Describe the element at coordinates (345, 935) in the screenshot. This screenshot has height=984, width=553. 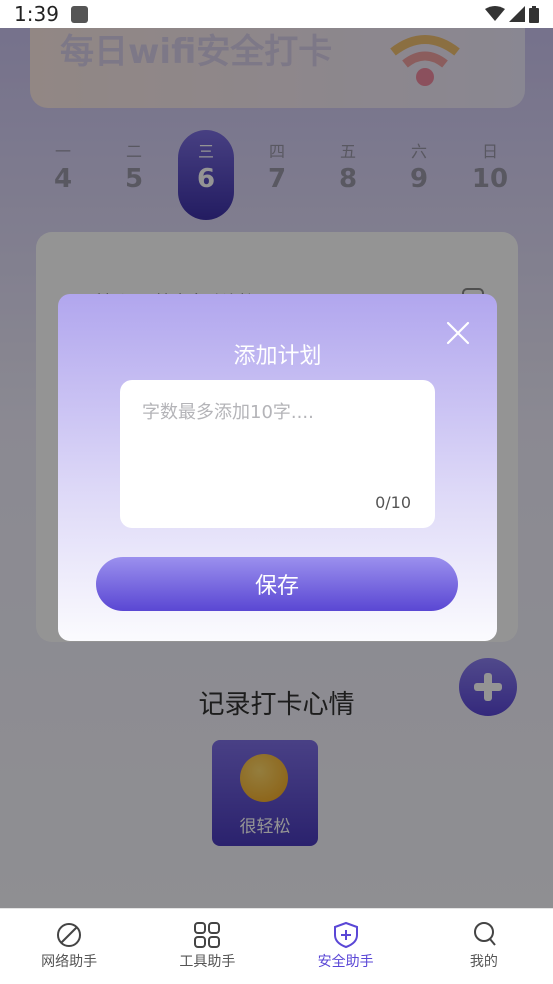
I see `shield-plus-icon` at that location.